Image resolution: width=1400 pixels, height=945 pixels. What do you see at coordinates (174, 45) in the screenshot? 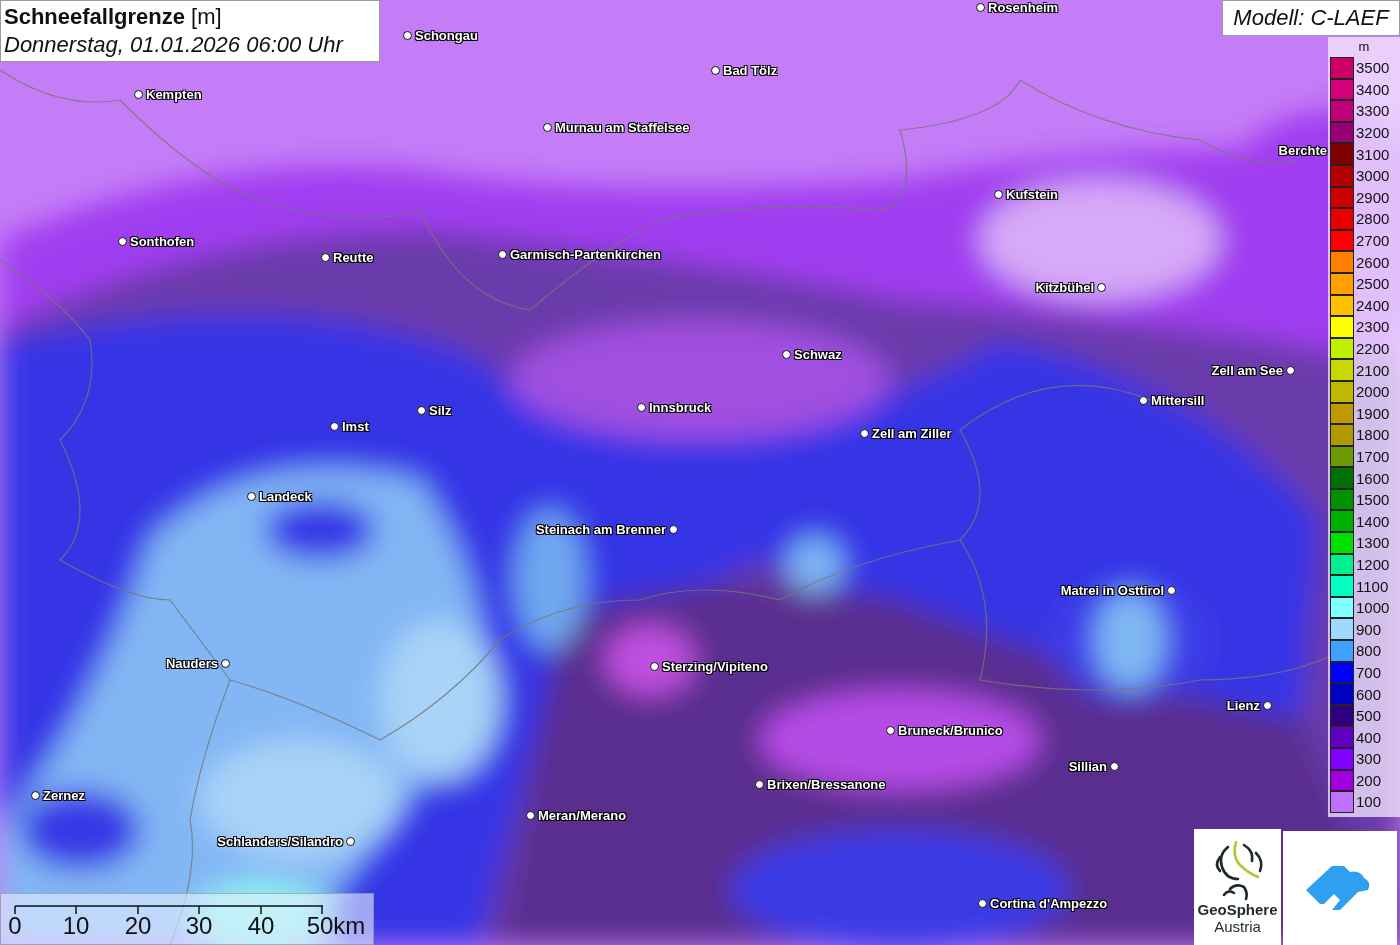
I see `map-date: Donnerstag, 01.01.2026 06:00 Uhr` at bounding box center [174, 45].